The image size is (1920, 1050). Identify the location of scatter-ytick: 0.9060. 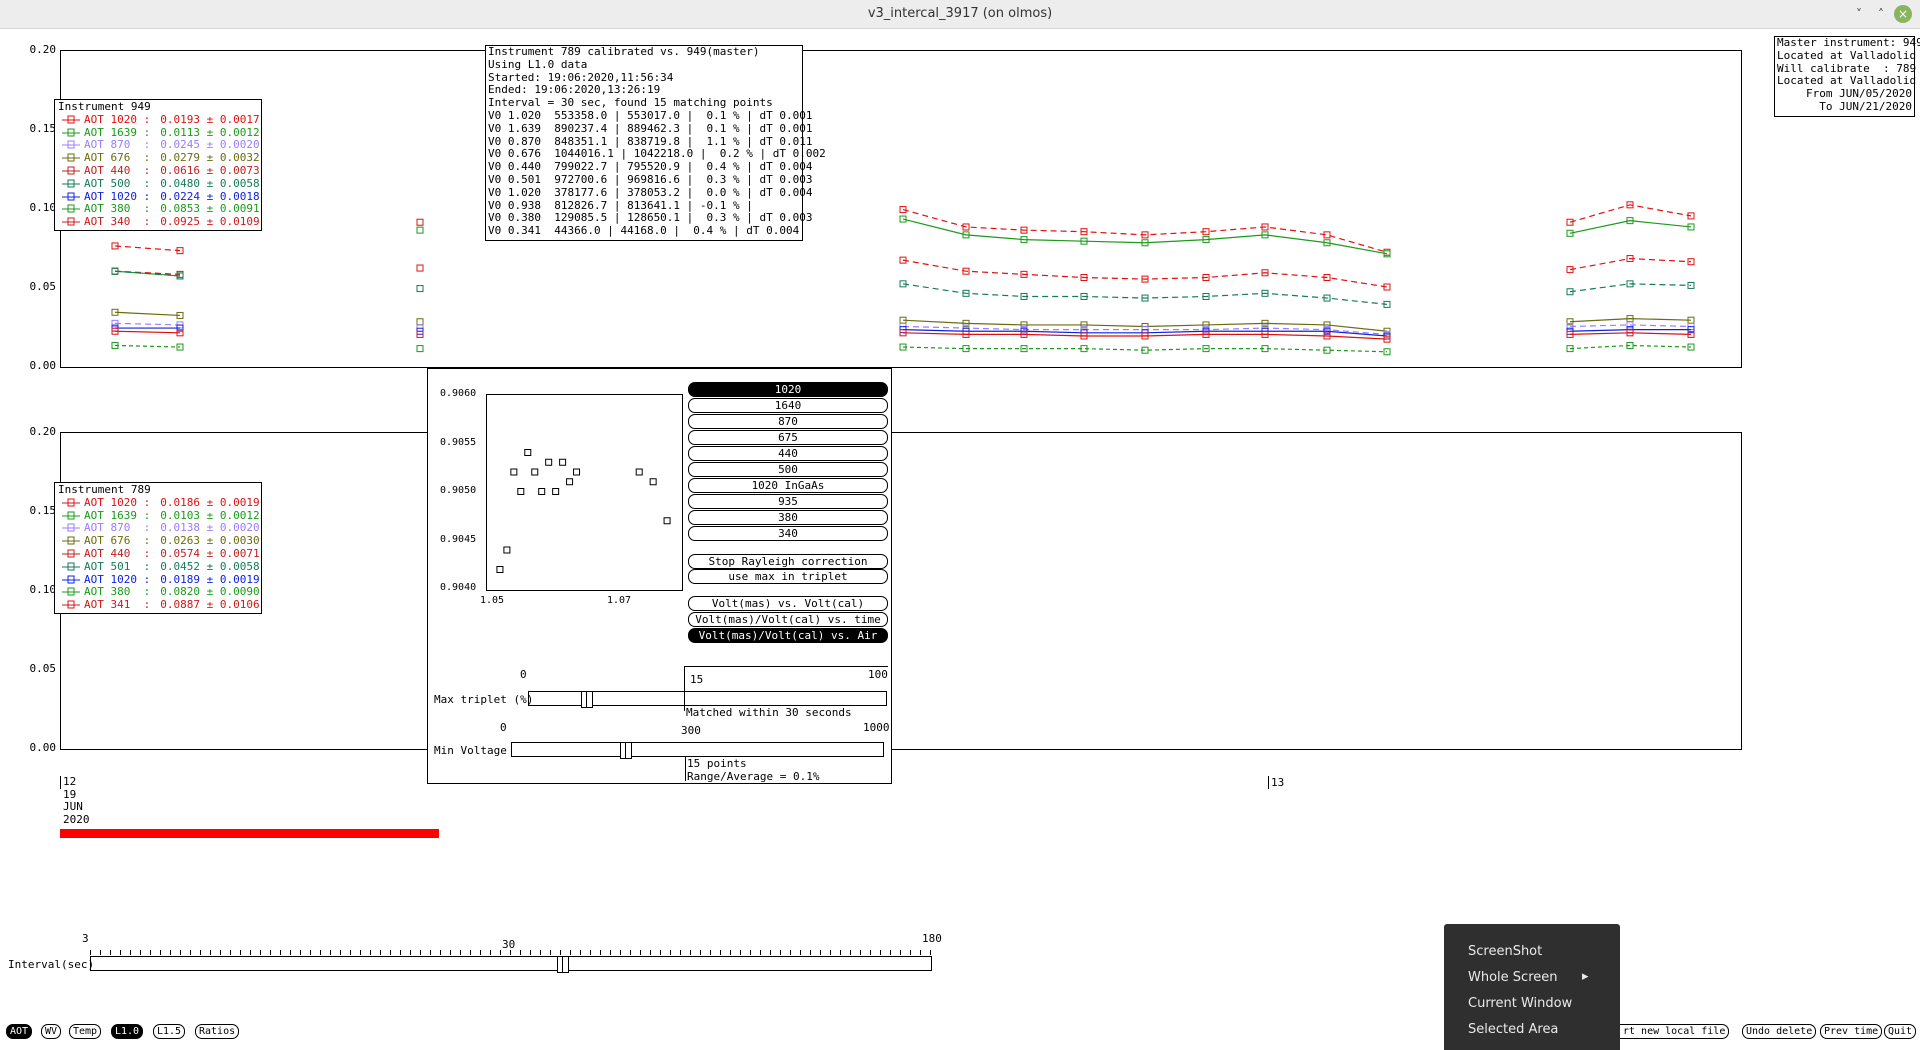
(458, 393).